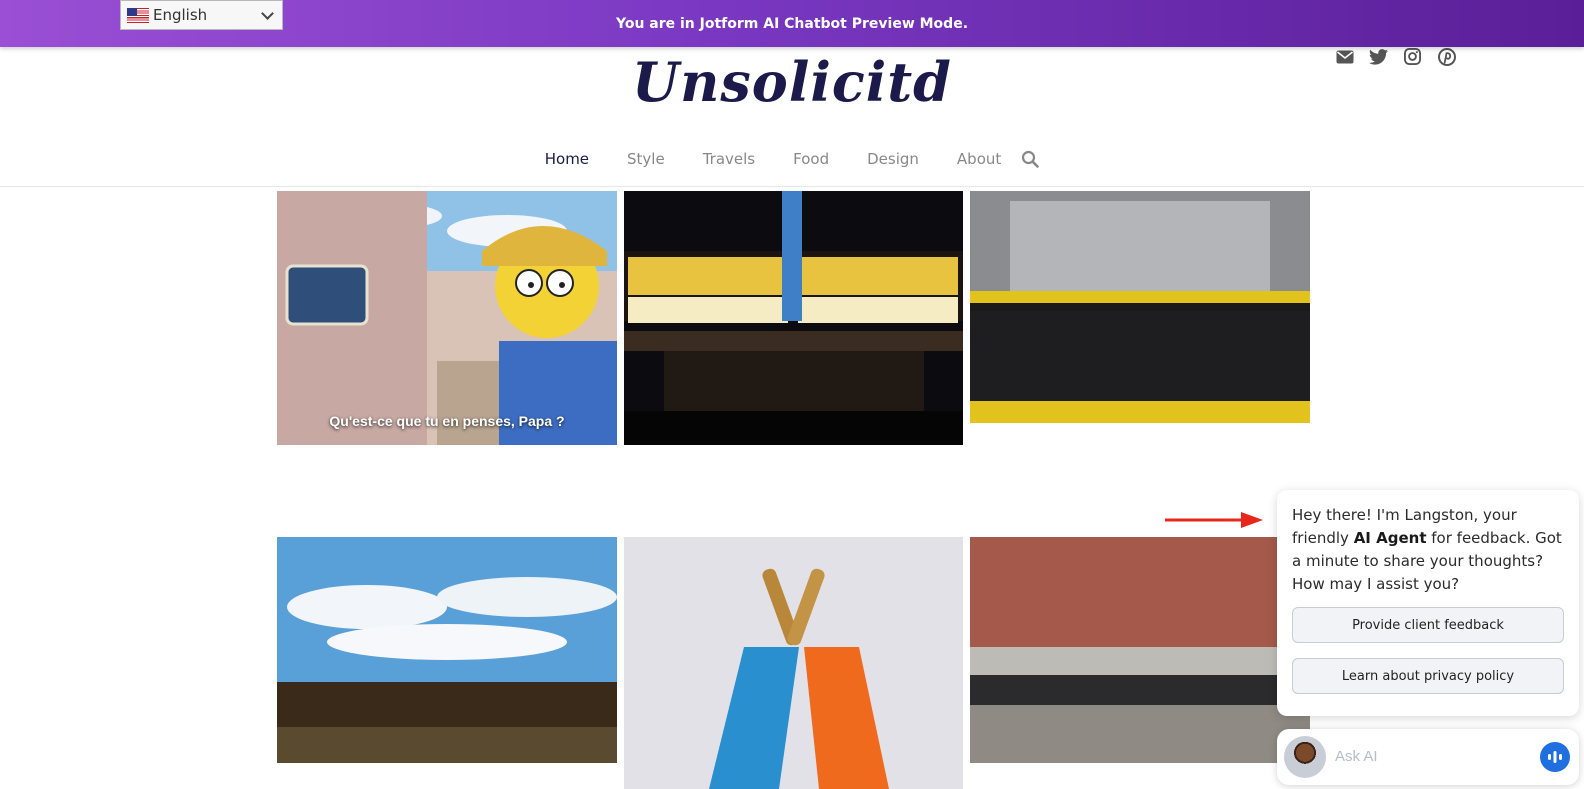 The height and width of the screenshot is (789, 1584). I want to click on pinterest-icon, so click(1446, 56).